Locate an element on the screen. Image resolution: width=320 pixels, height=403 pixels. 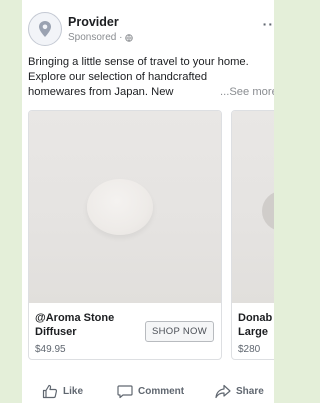
caption-line: Explore our selection of handcrafted is located at coordinates (118, 77).